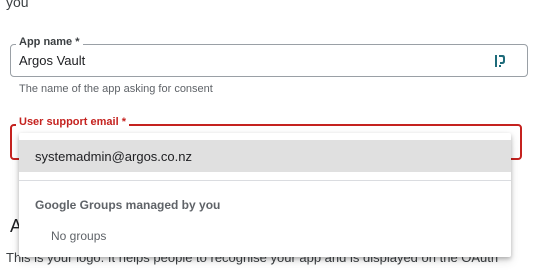 The height and width of the screenshot is (272, 555). I want to click on app-name-input: Argos Vault, so click(52, 60).